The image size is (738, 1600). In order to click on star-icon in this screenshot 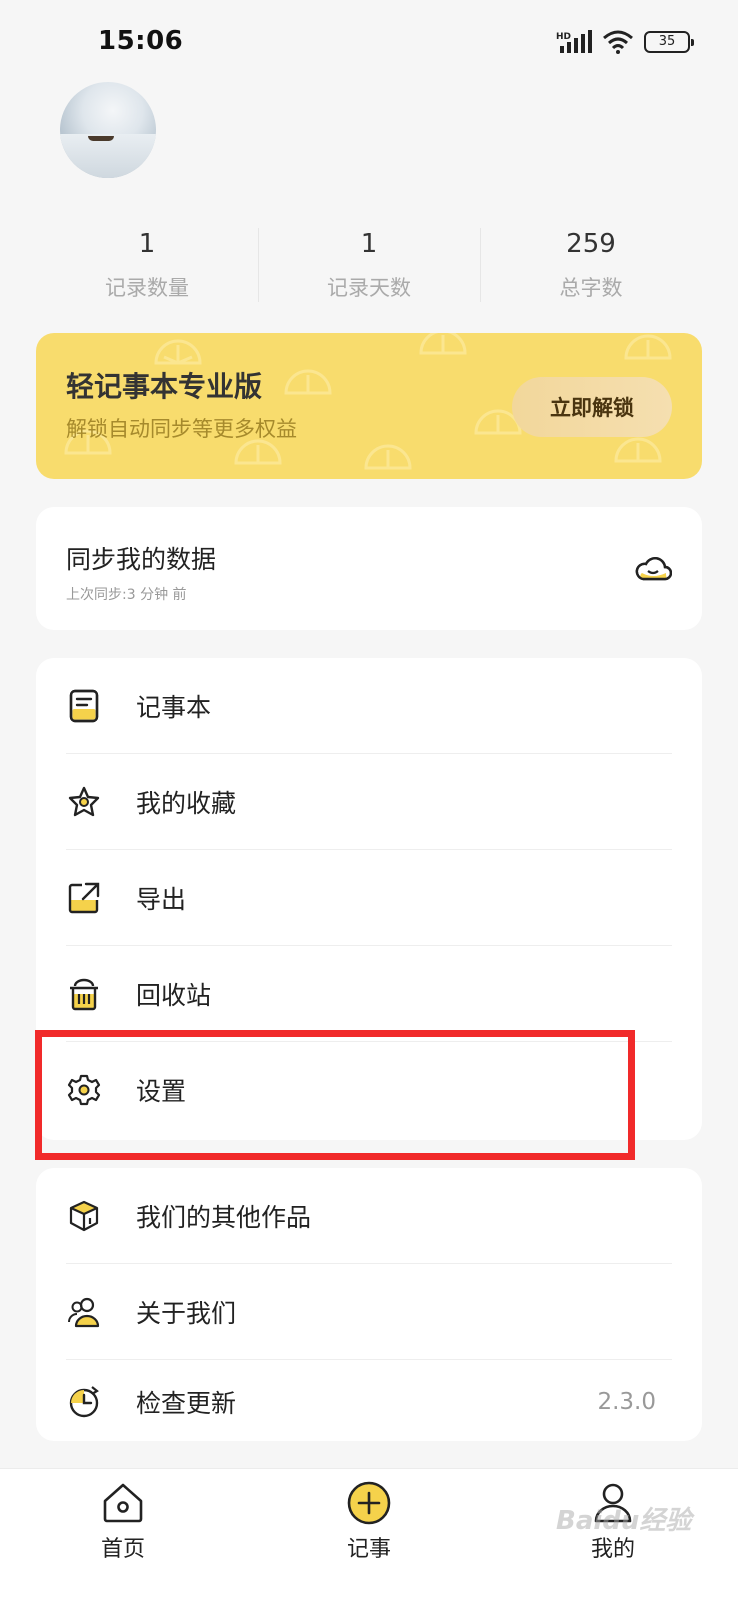, I will do `click(84, 801)`.